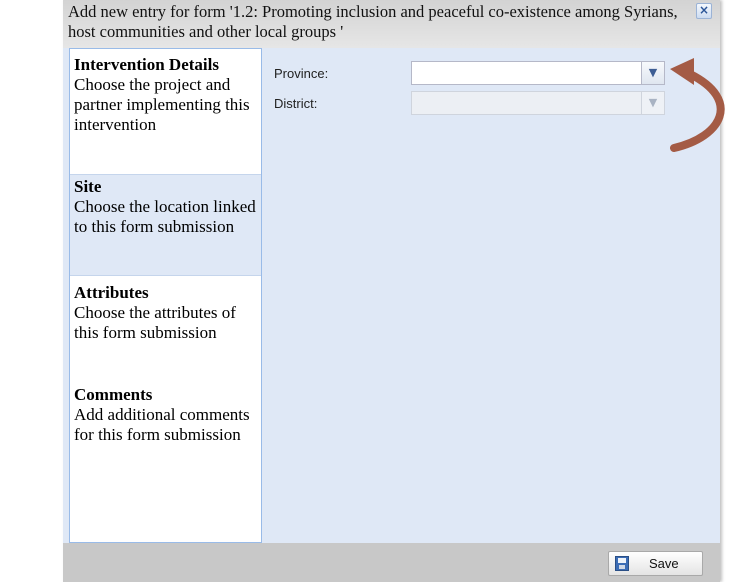 The height and width of the screenshot is (582, 739). I want to click on nav-item-title: Attributes, so click(111, 292).